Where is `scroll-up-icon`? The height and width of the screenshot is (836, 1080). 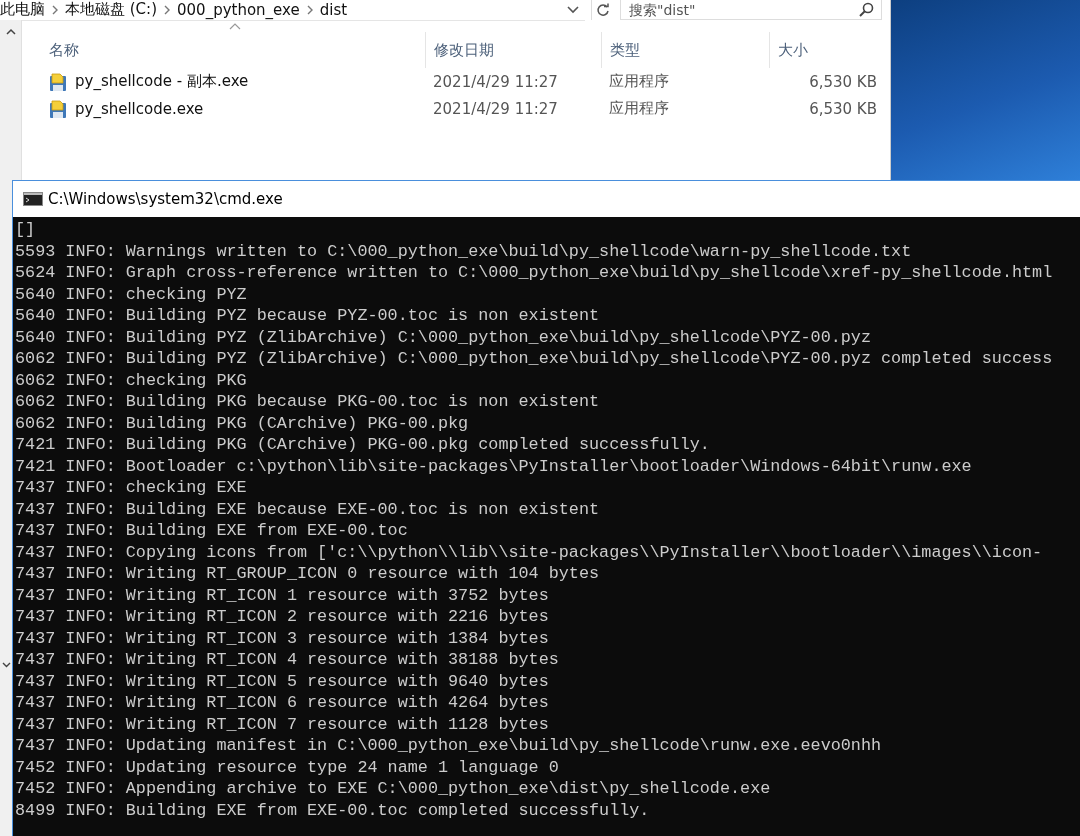 scroll-up-icon is located at coordinates (10, 31).